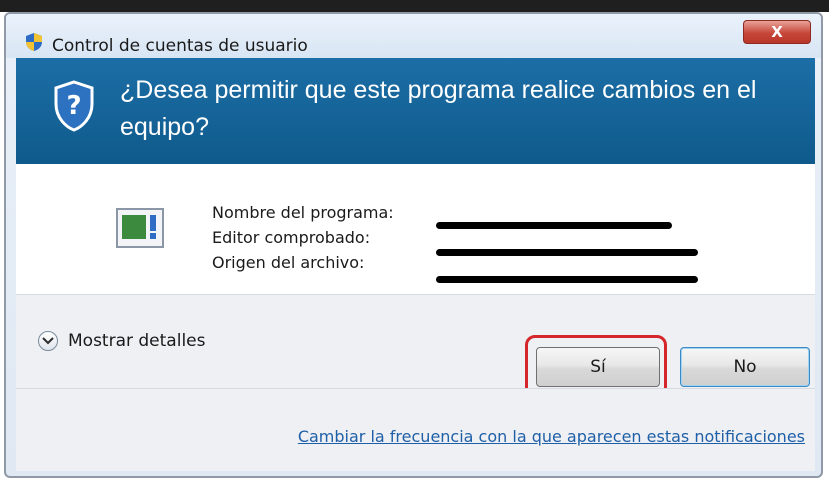 The image size is (829, 481). Describe the element at coordinates (34, 42) in the screenshot. I see `uac-shield-icon` at that location.